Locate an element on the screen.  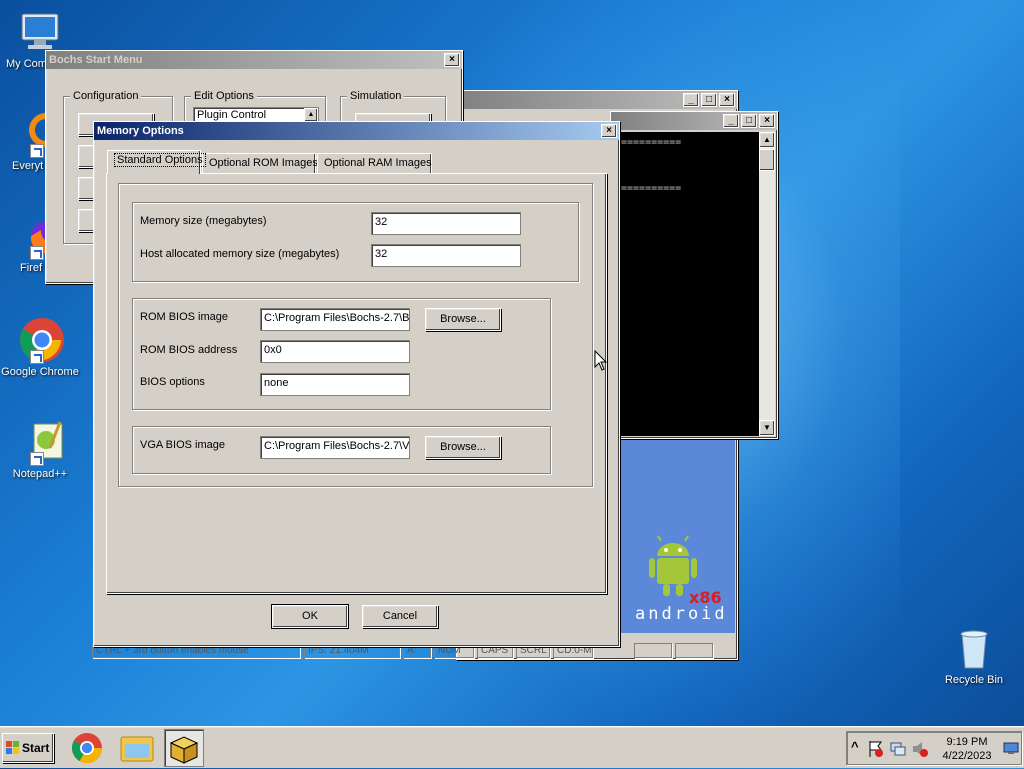
tab-optional-rom-images: Optional ROM Images is located at coordinates (260, 163).